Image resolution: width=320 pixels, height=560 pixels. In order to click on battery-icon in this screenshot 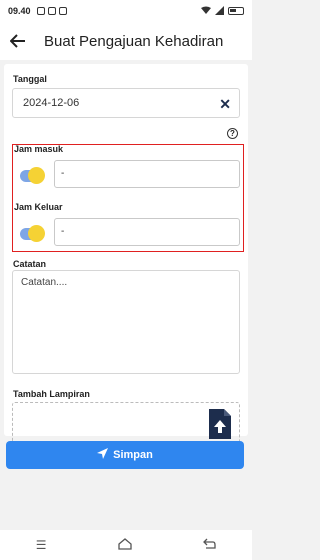, I will do `click(236, 11)`.